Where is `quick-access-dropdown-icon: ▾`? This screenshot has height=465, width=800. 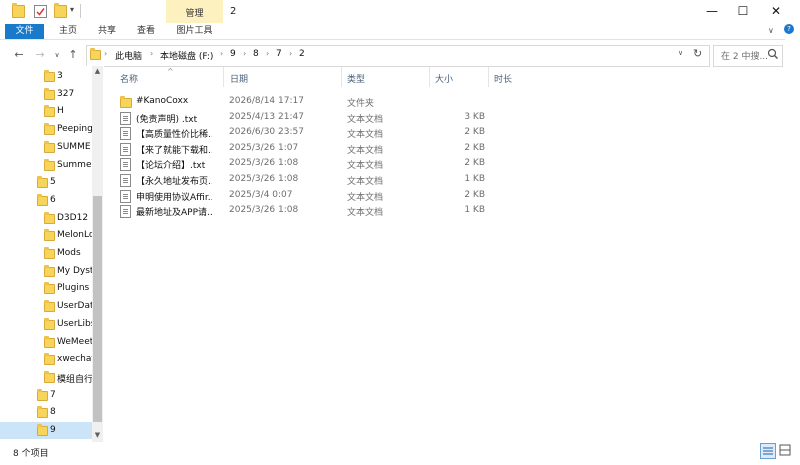 quick-access-dropdown-icon: ▾ is located at coordinates (72, 9).